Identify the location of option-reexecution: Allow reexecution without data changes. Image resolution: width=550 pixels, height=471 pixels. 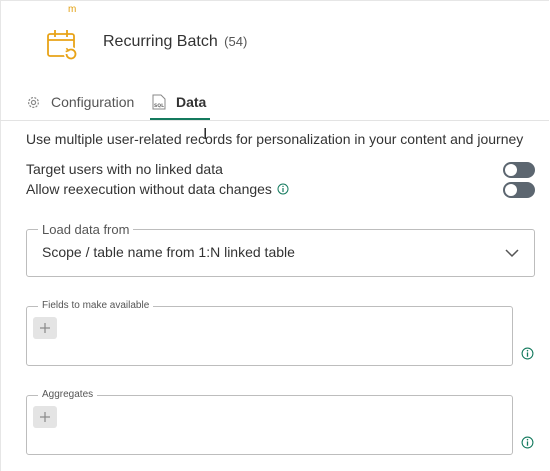
(157, 189).